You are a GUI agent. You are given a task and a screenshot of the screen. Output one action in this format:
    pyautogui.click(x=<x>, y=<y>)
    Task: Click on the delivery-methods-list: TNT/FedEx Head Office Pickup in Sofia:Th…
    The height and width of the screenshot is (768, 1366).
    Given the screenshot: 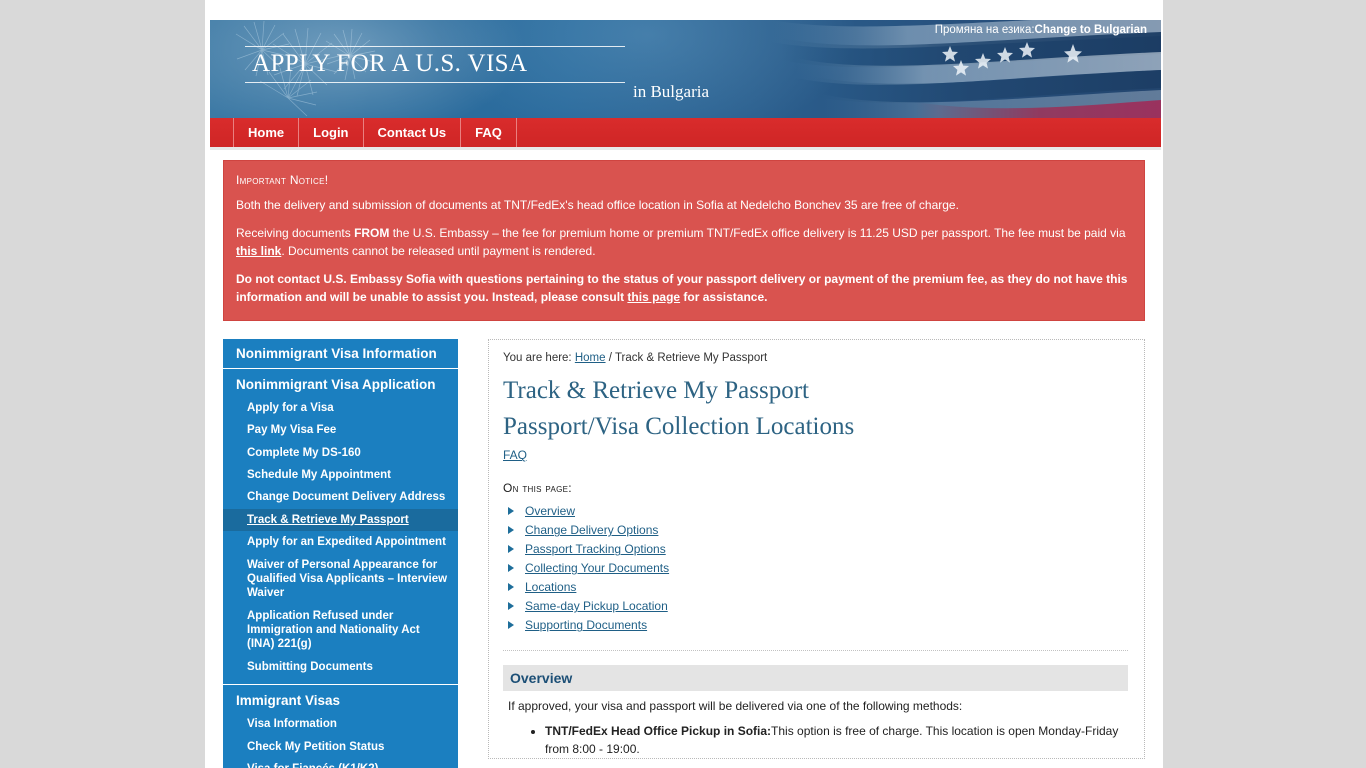 What is the action you would take?
    pyautogui.click(x=815, y=740)
    